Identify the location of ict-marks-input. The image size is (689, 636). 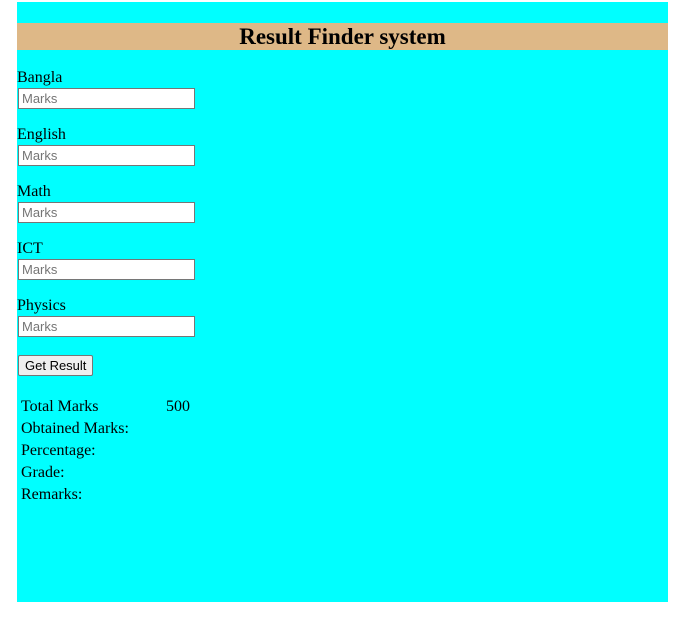
(106, 269).